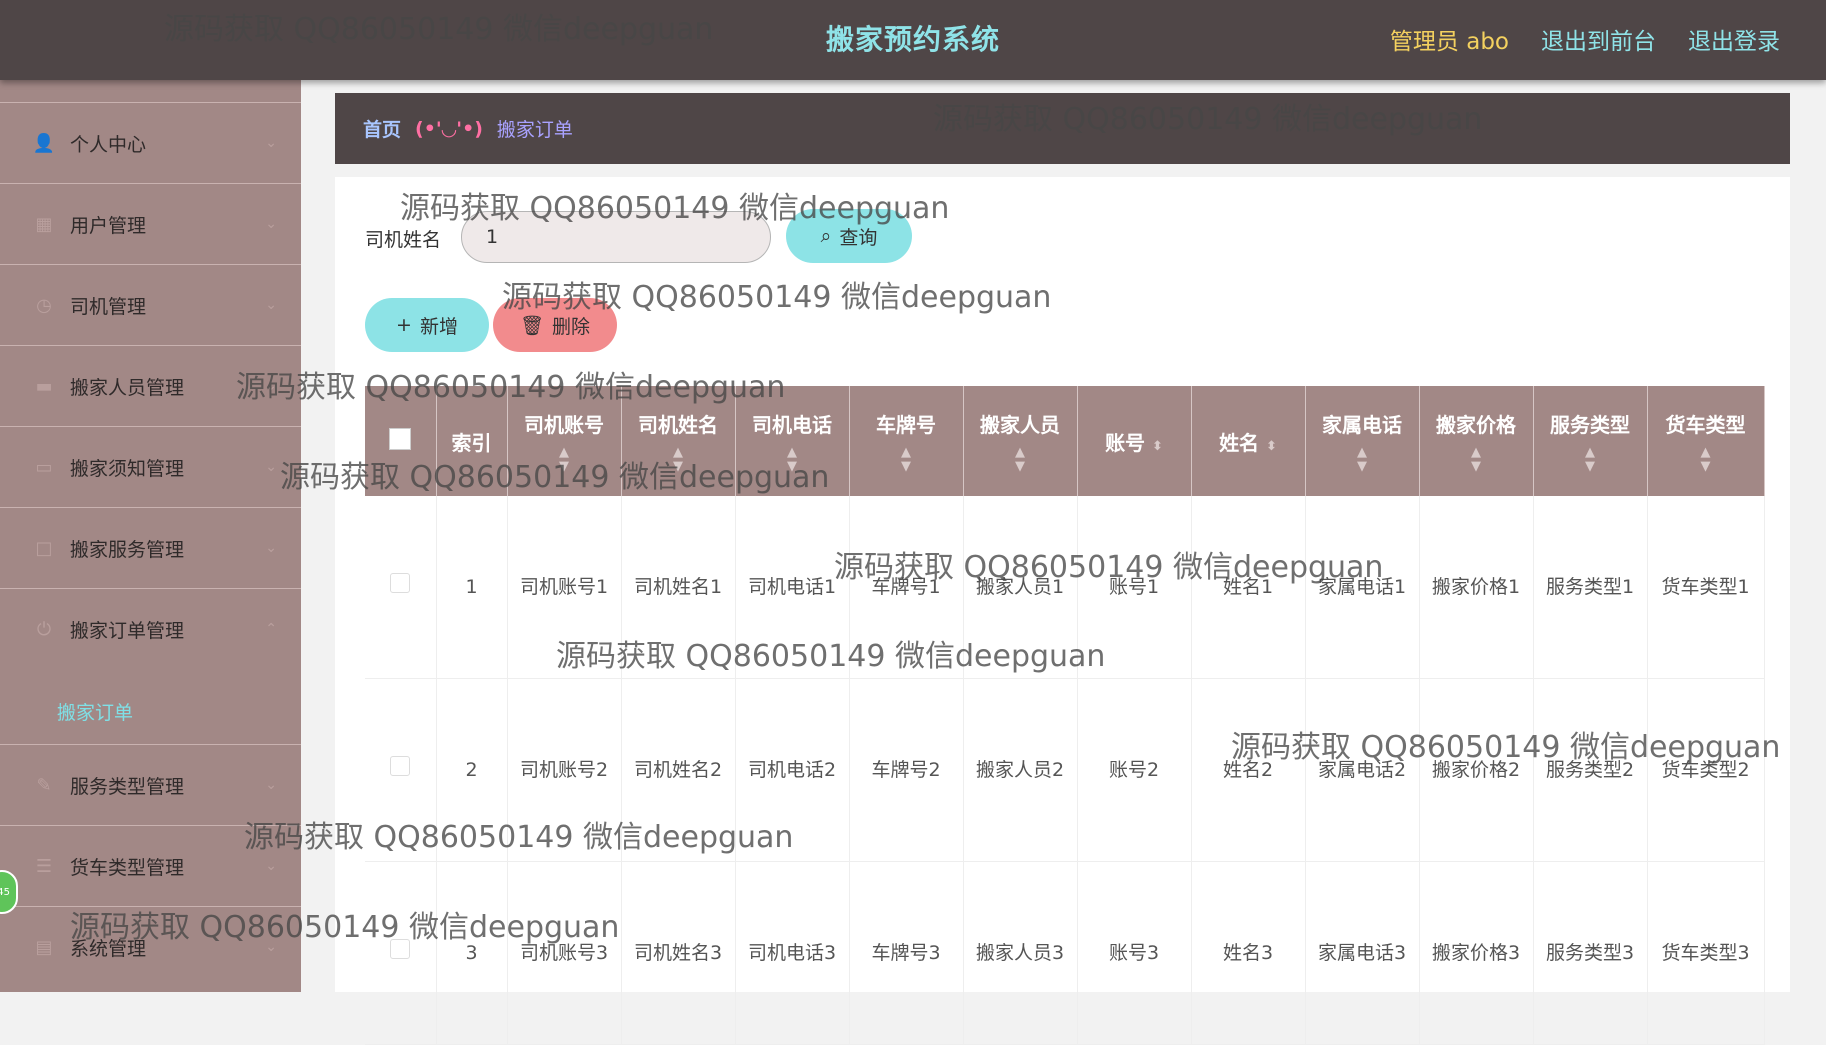  What do you see at coordinates (1706, 770) in the screenshot?
I see `table-cell: 货车类型2` at bounding box center [1706, 770].